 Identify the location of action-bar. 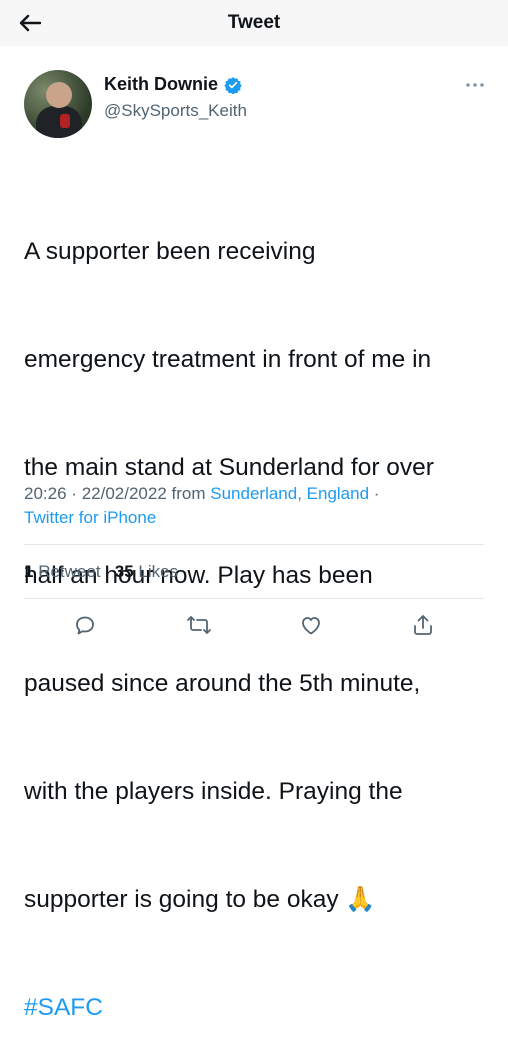
(254, 627).